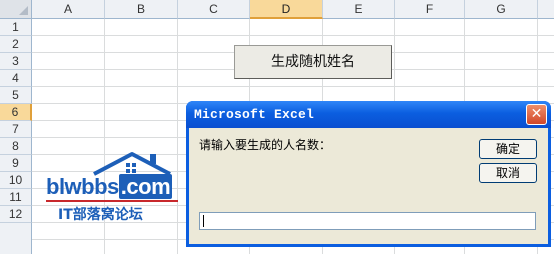 This screenshot has height=254, width=554. I want to click on row-header-7: 7, so click(16, 129).